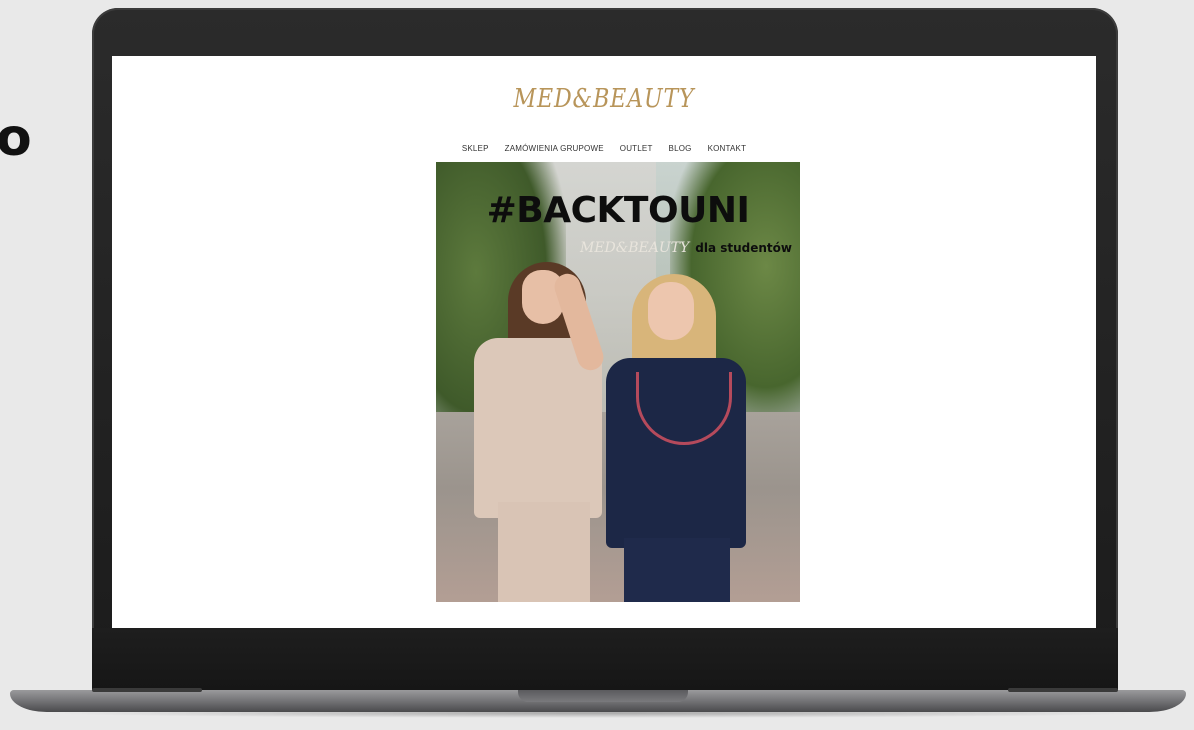  What do you see at coordinates (475, 148) in the screenshot?
I see `nav-item-sklep: SKLEP` at bounding box center [475, 148].